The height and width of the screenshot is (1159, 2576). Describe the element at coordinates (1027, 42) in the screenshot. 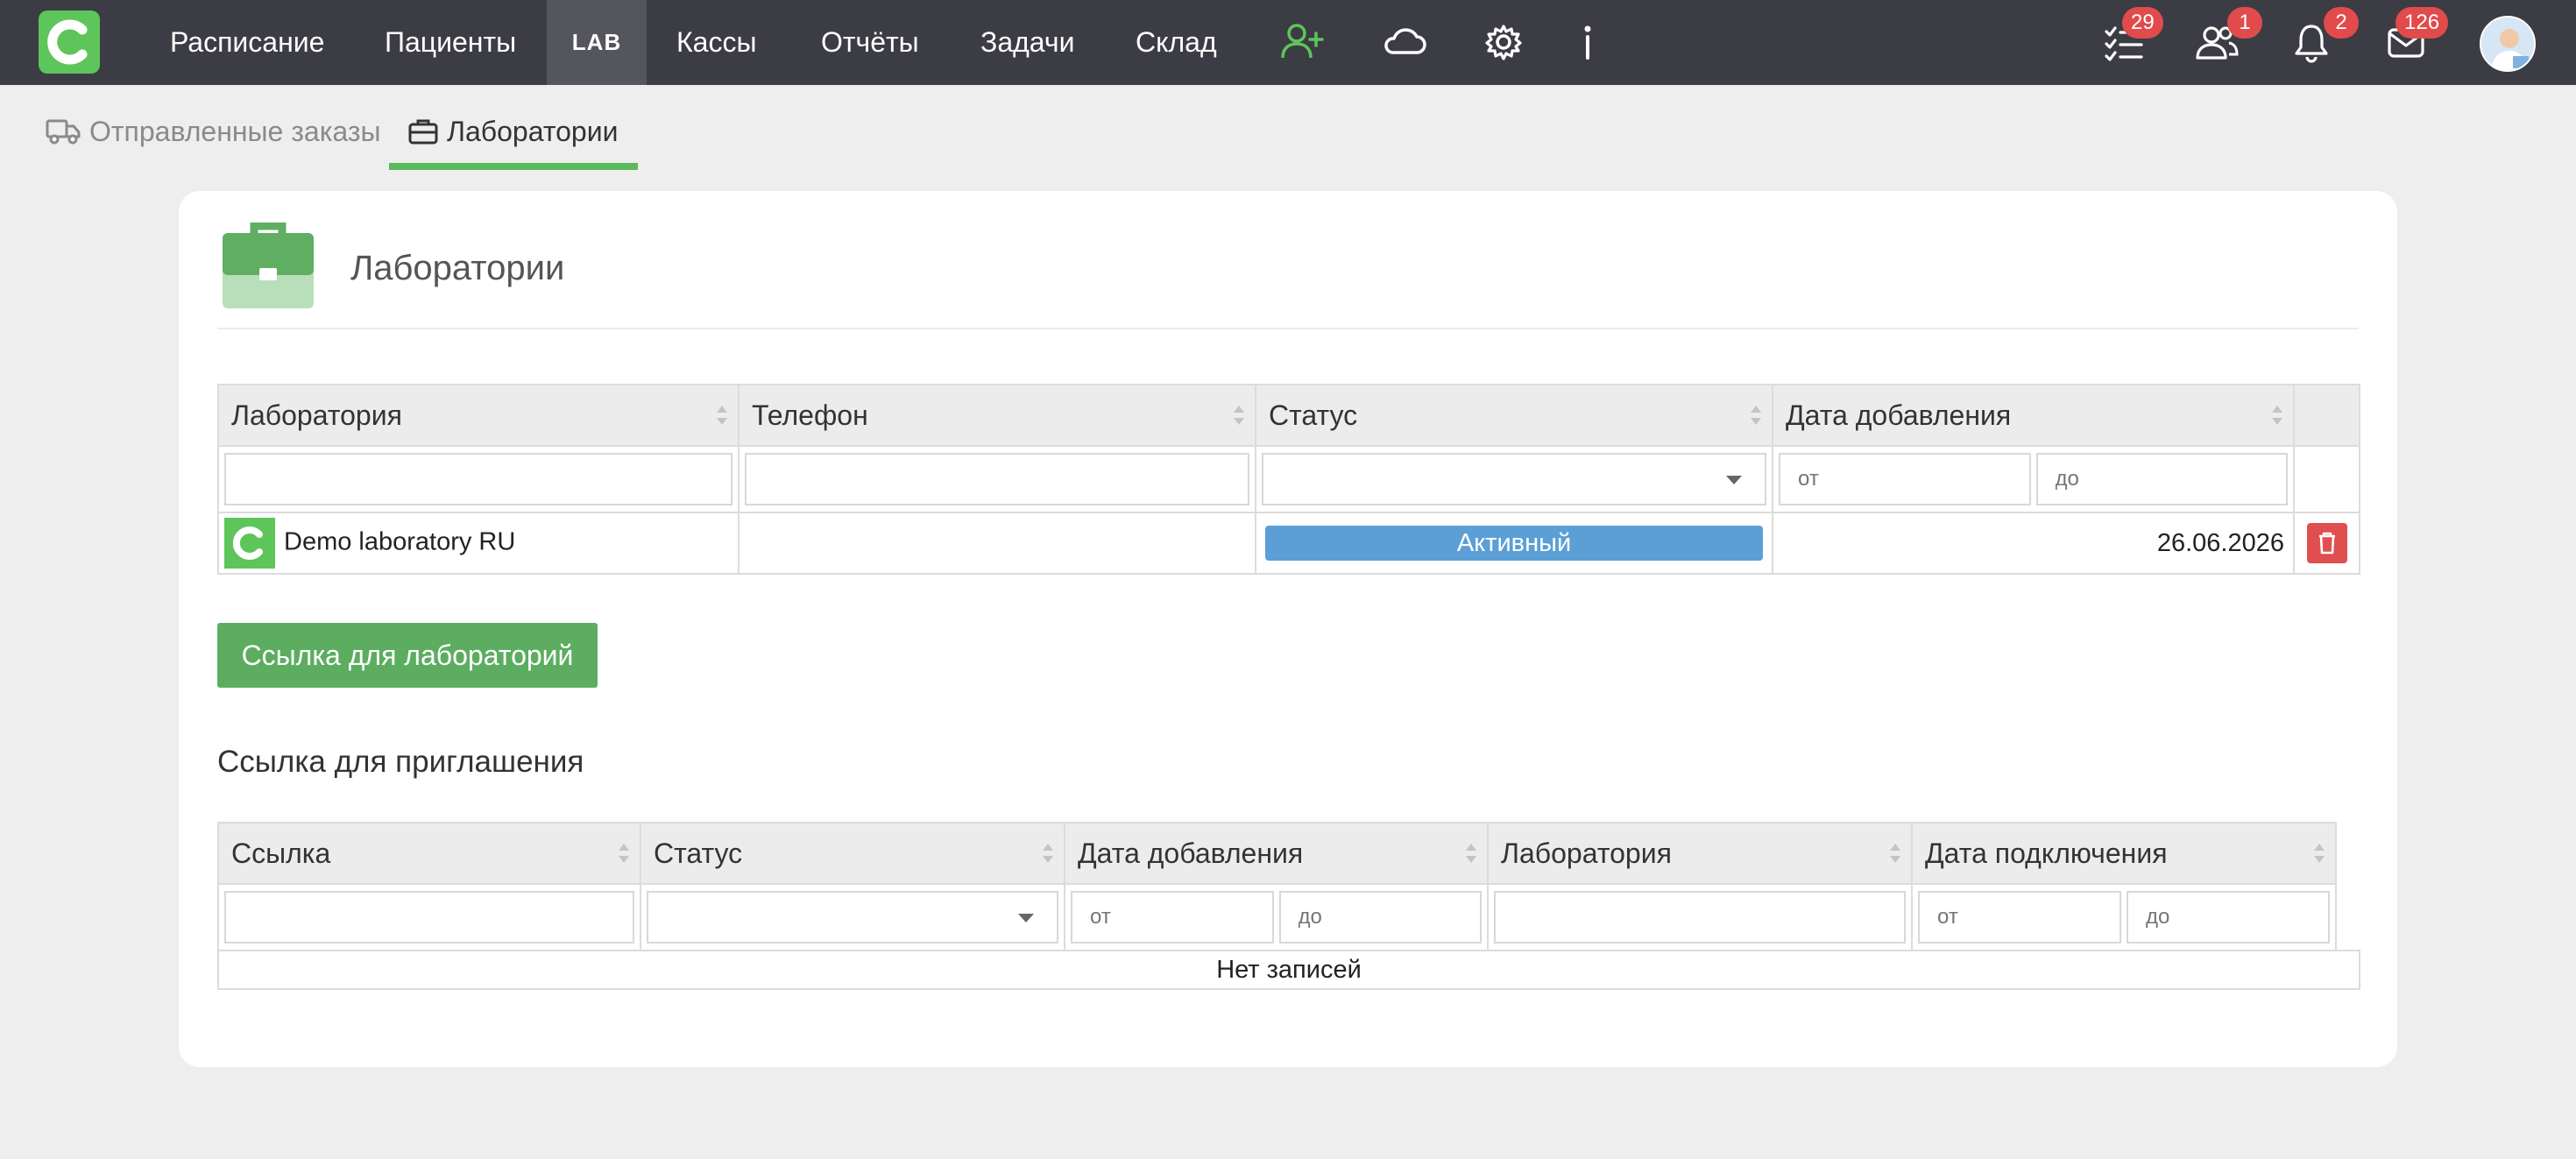

I see `nav-tasks: Задачи` at that location.